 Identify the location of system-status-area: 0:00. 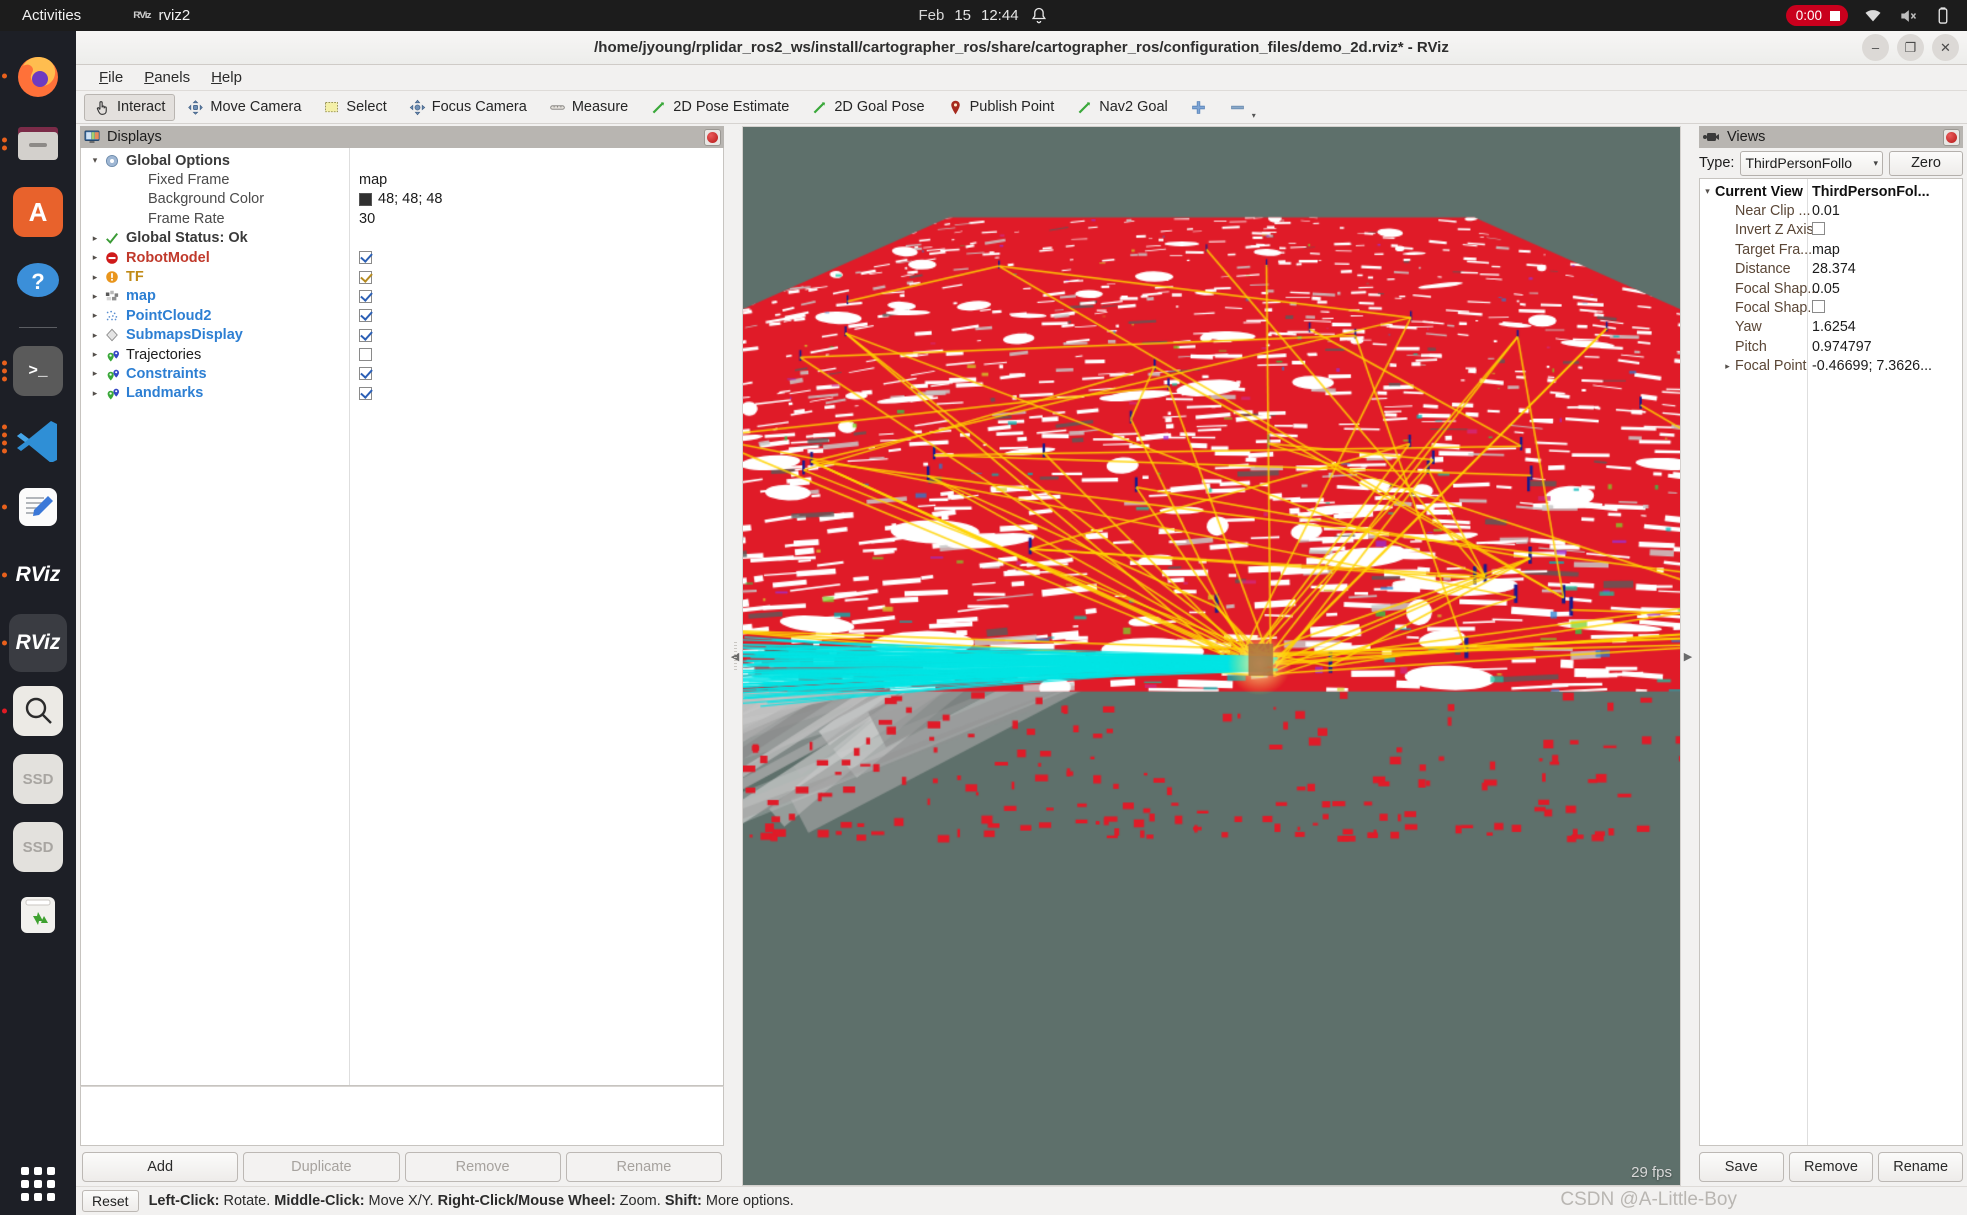
(1869, 15).